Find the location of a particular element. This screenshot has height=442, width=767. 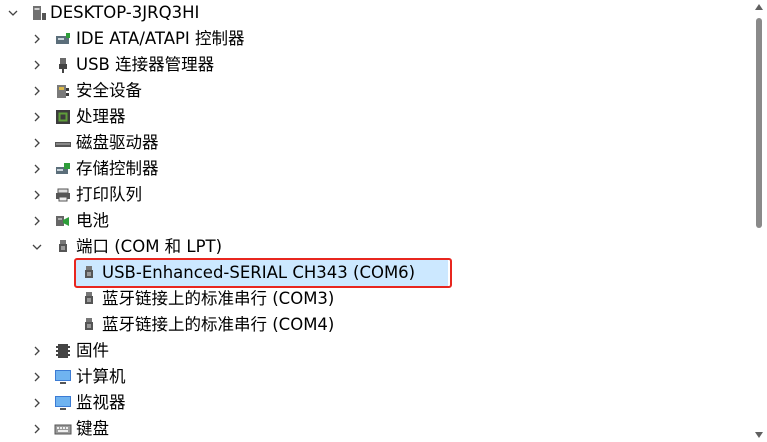

tree-item-computer: 计算机 is located at coordinates (370, 377).